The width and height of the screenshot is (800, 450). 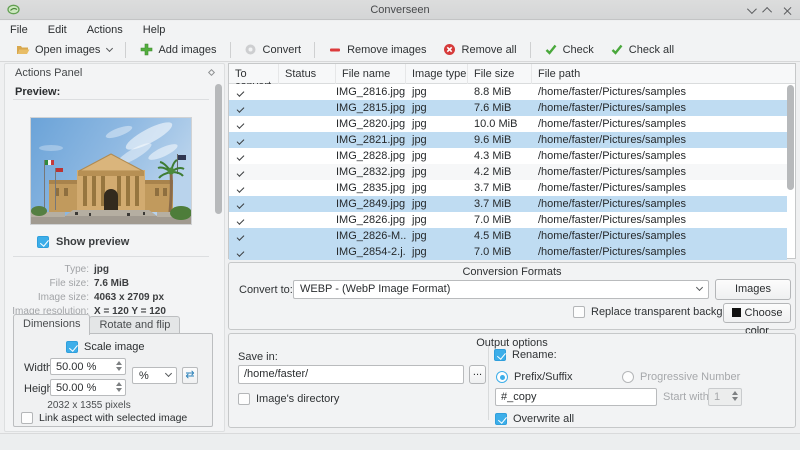 I want to click on table-cell: IMG_2849.jpg, so click(x=371, y=204).